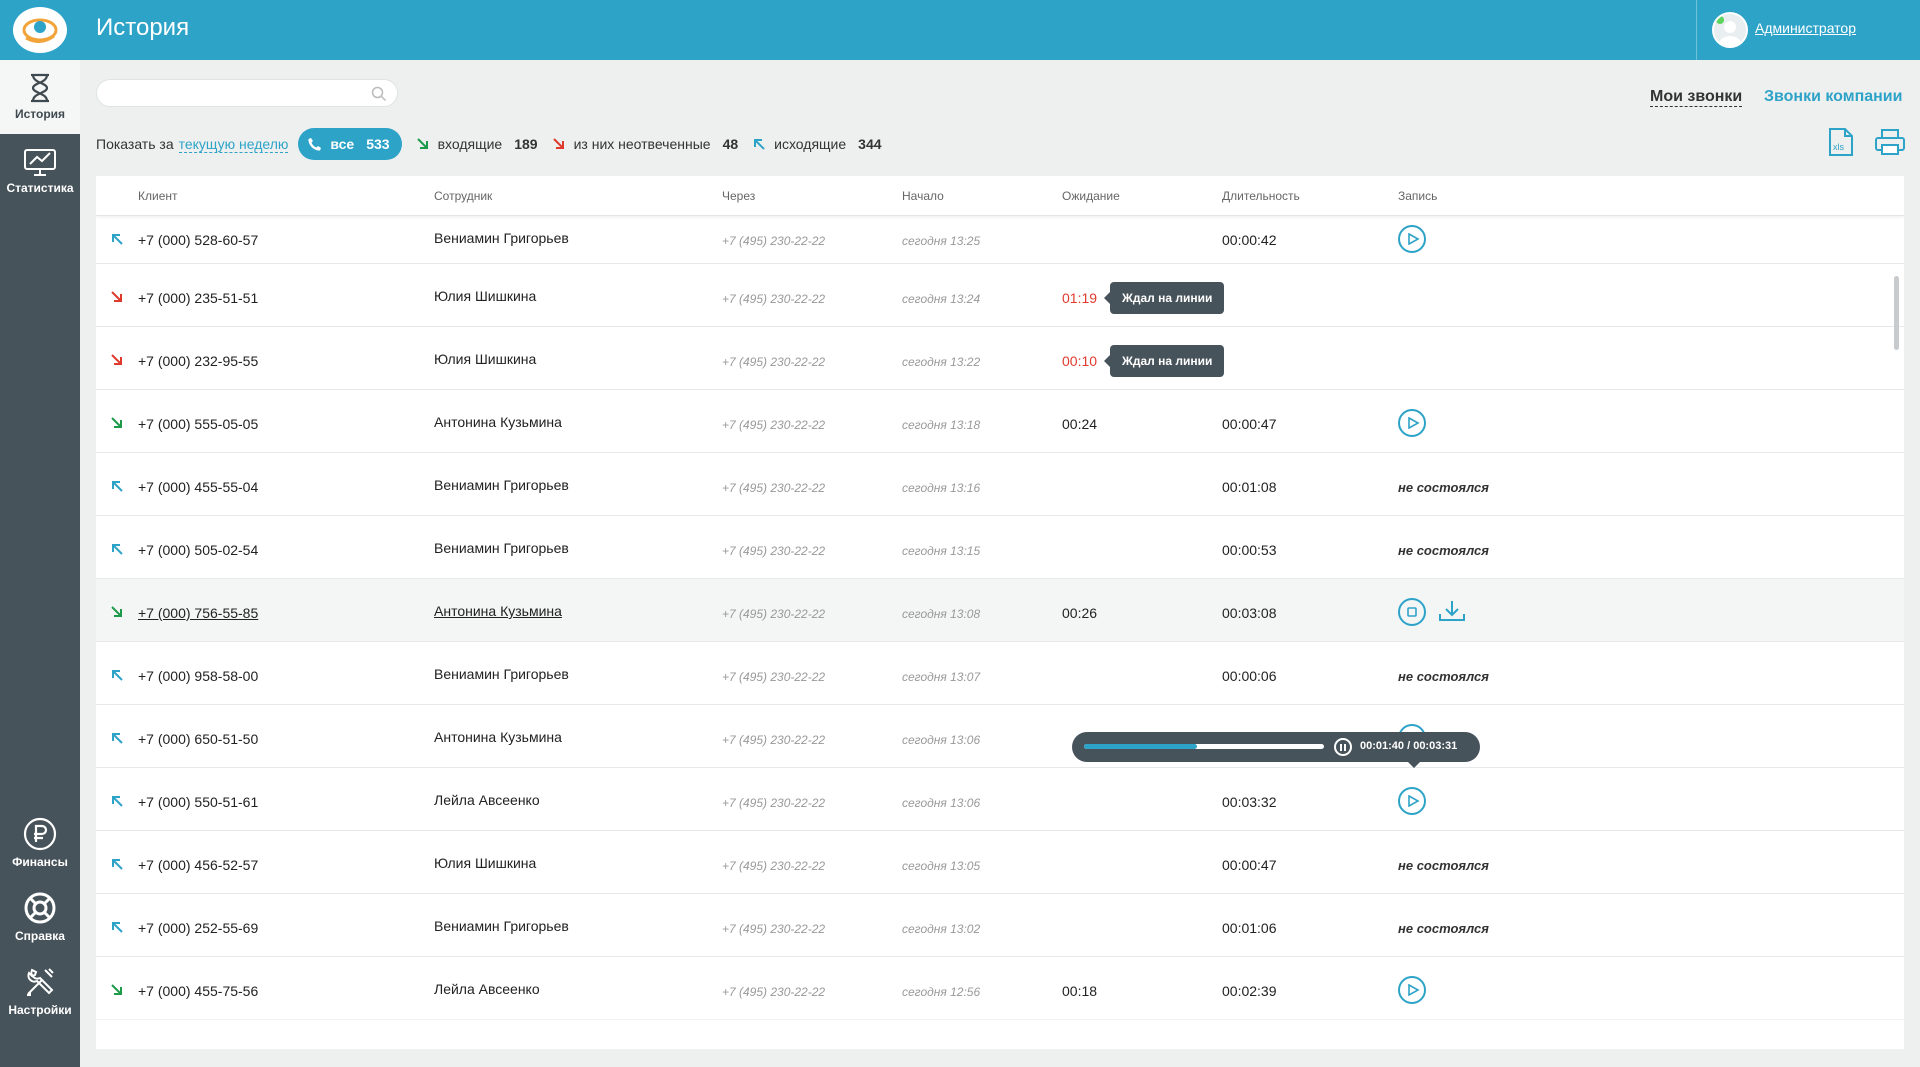  Describe the element at coordinates (379, 94) in the screenshot. I see `search-icon` at that location.